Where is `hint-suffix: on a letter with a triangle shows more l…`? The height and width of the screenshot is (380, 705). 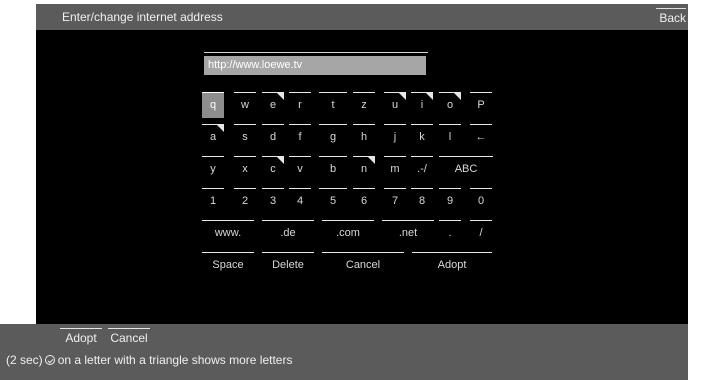
hint-suffix: on a letter with a triangle shows more l… is located at coordinates (175, 360).